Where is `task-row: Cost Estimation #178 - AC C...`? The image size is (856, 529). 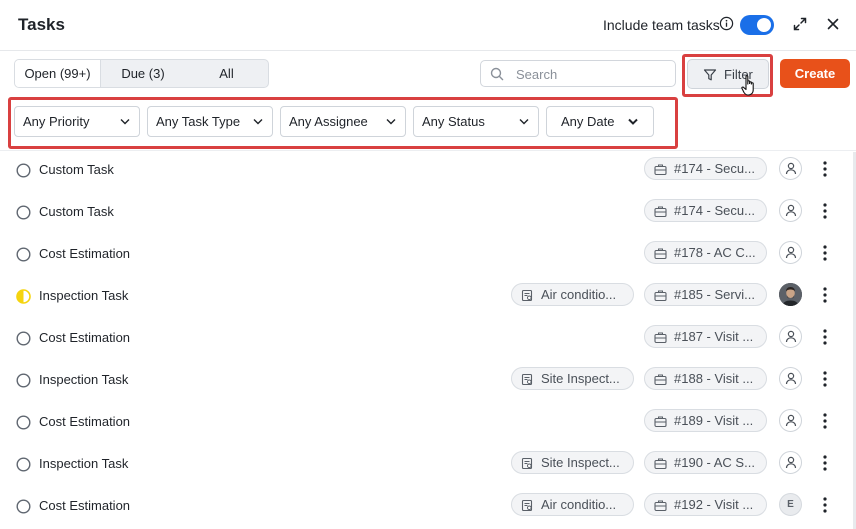
task-row: Cost Estimation #178 - AC C... is located at coordinates (428, 254).